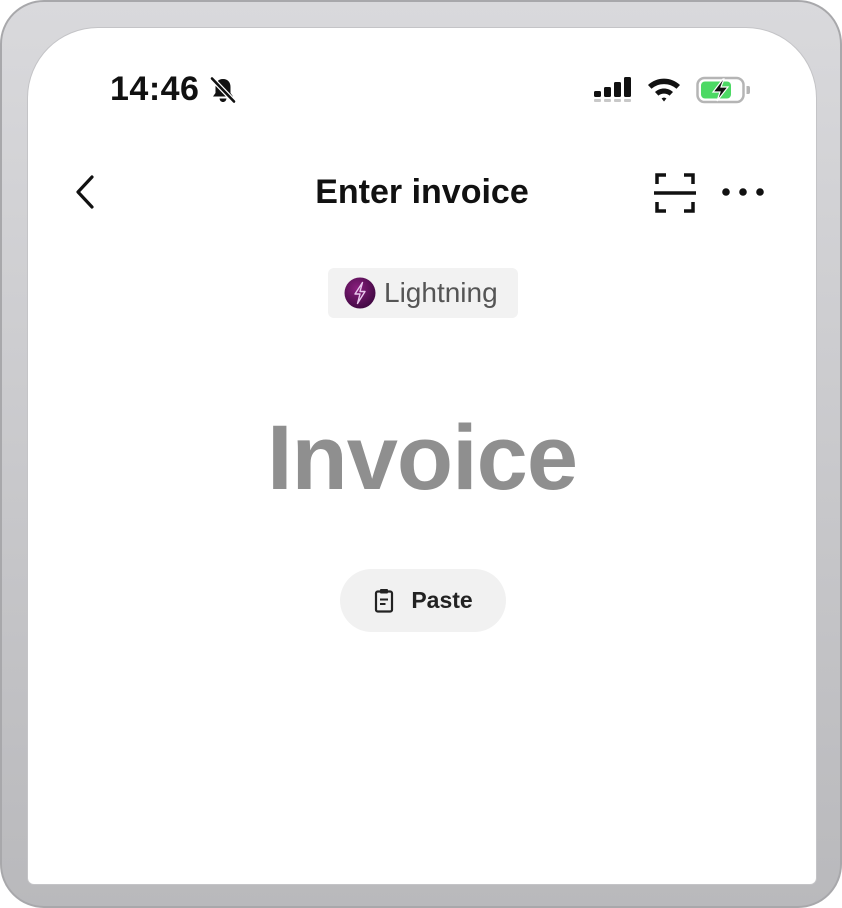 The width and height of the screenshot is (842, 908). Describe the element at coordinates (360, 293) in the screenshot. I see `lightning-bolt-icon` at that location.